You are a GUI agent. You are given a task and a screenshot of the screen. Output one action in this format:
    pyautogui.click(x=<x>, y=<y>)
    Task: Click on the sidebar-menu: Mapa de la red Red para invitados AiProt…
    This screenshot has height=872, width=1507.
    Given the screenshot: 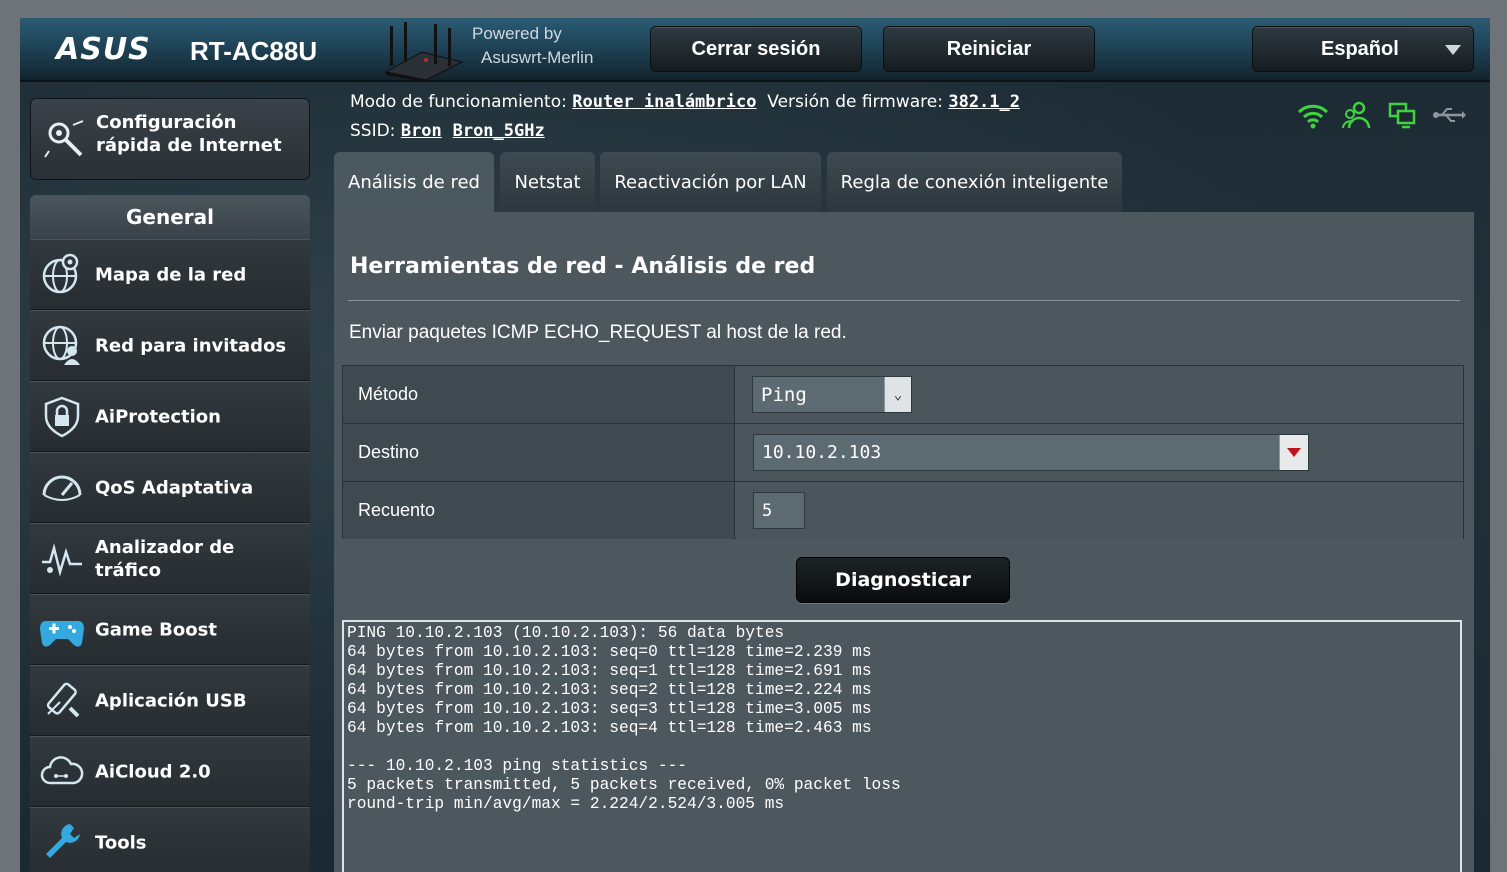 What is the action you would take?
    pyautogui.click(x=170, y=555)
    